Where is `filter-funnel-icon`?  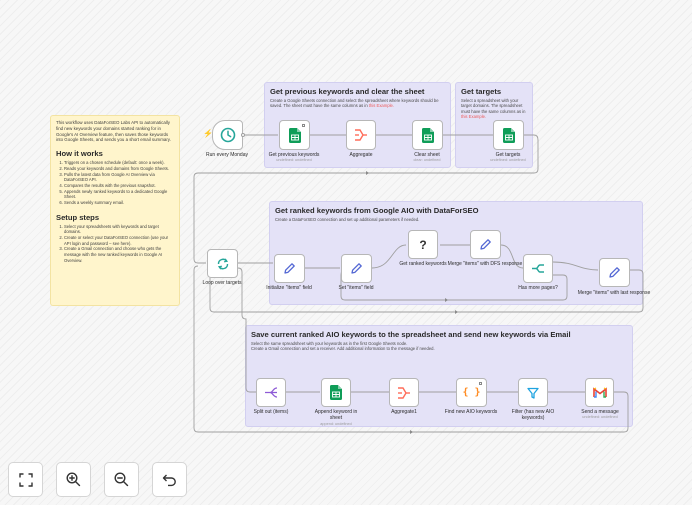
filter-funnel-icon is located at coordinates (533, 393).